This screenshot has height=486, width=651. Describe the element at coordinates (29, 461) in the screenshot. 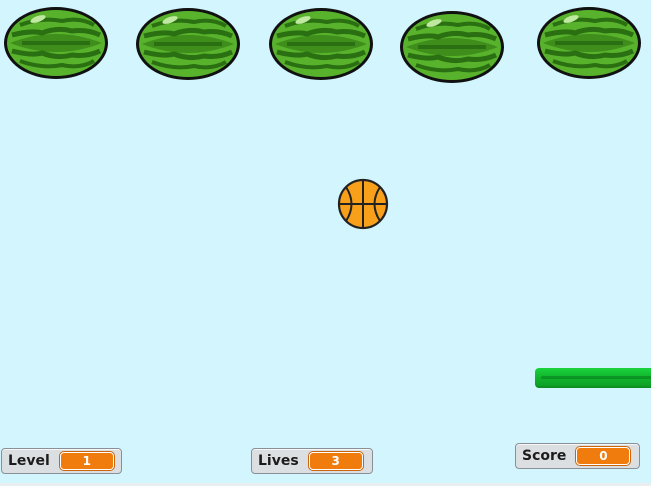

I see `level-label: Level` at that location.